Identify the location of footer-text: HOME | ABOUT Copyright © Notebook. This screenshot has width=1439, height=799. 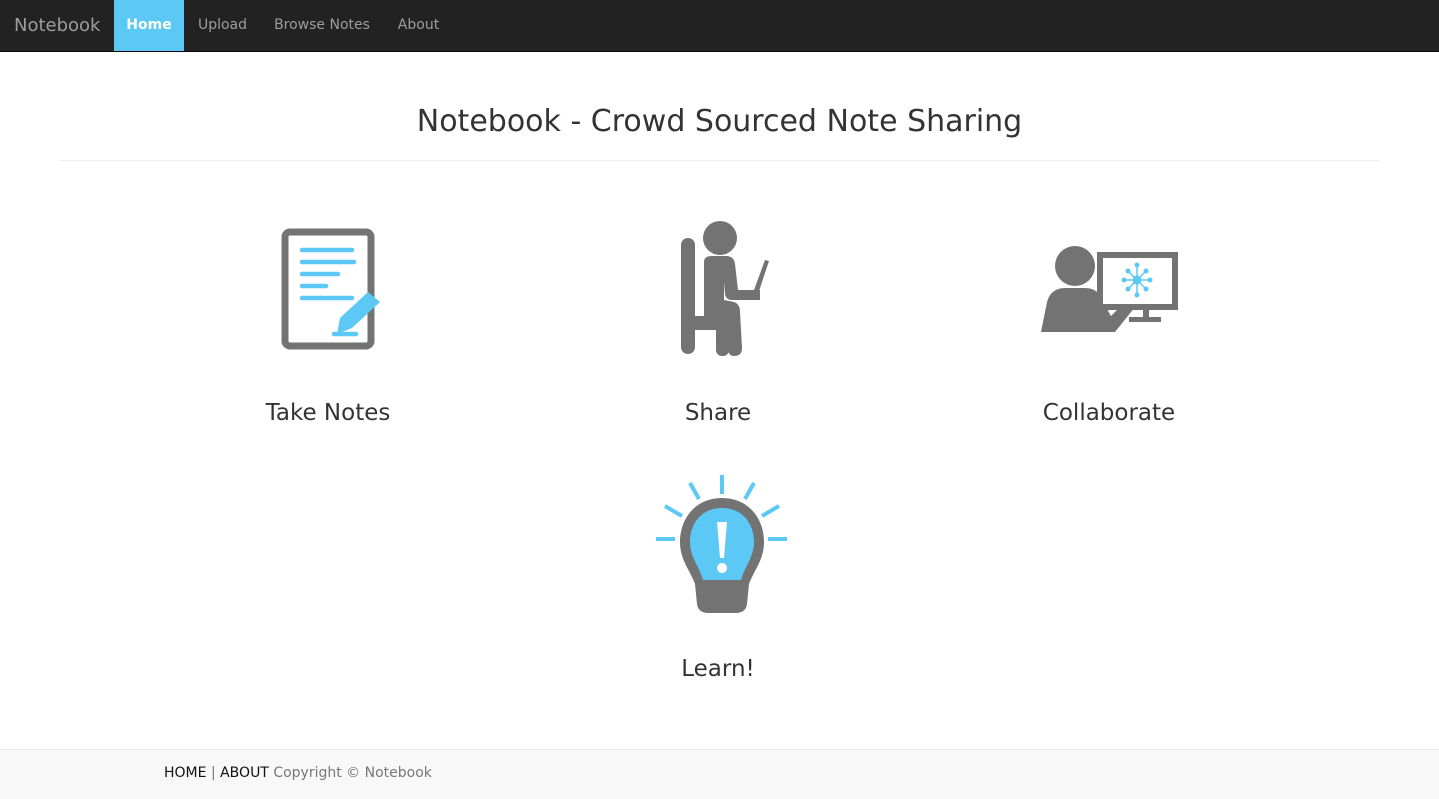
(298, 773).